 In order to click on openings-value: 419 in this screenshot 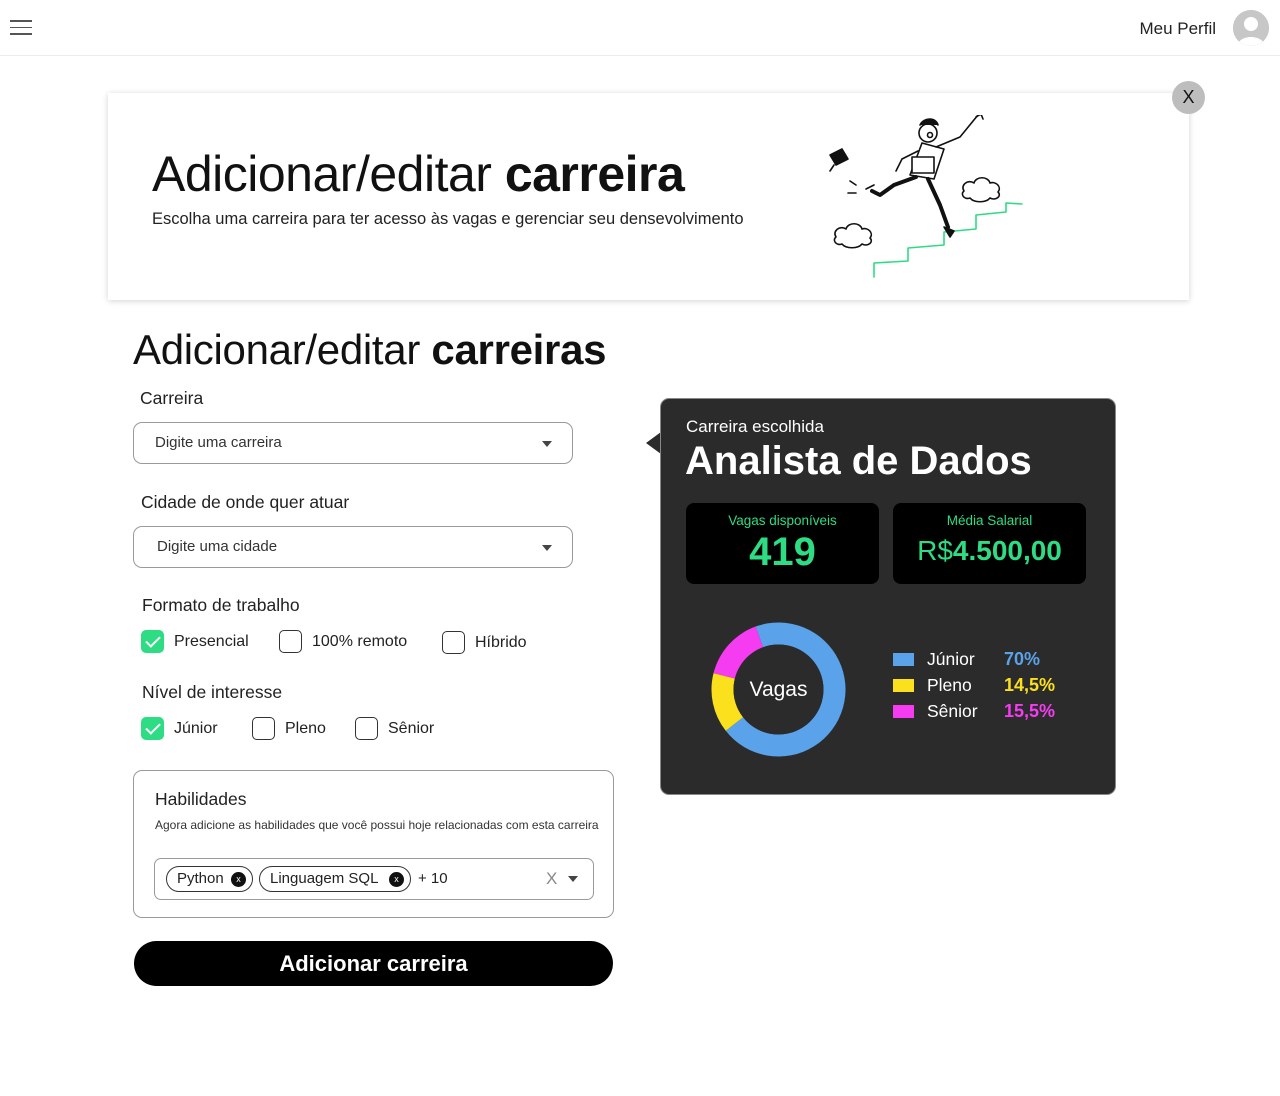, I will do `click(782, 552)`.